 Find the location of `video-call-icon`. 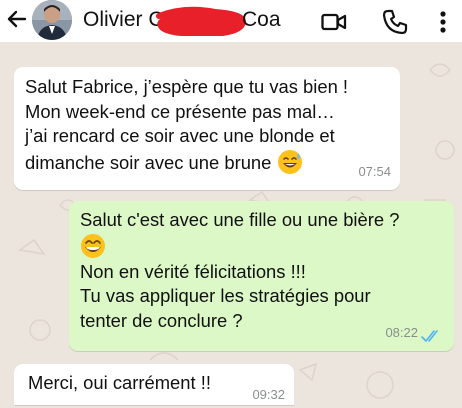

video-call-icon is located at coordinates (334, 22).